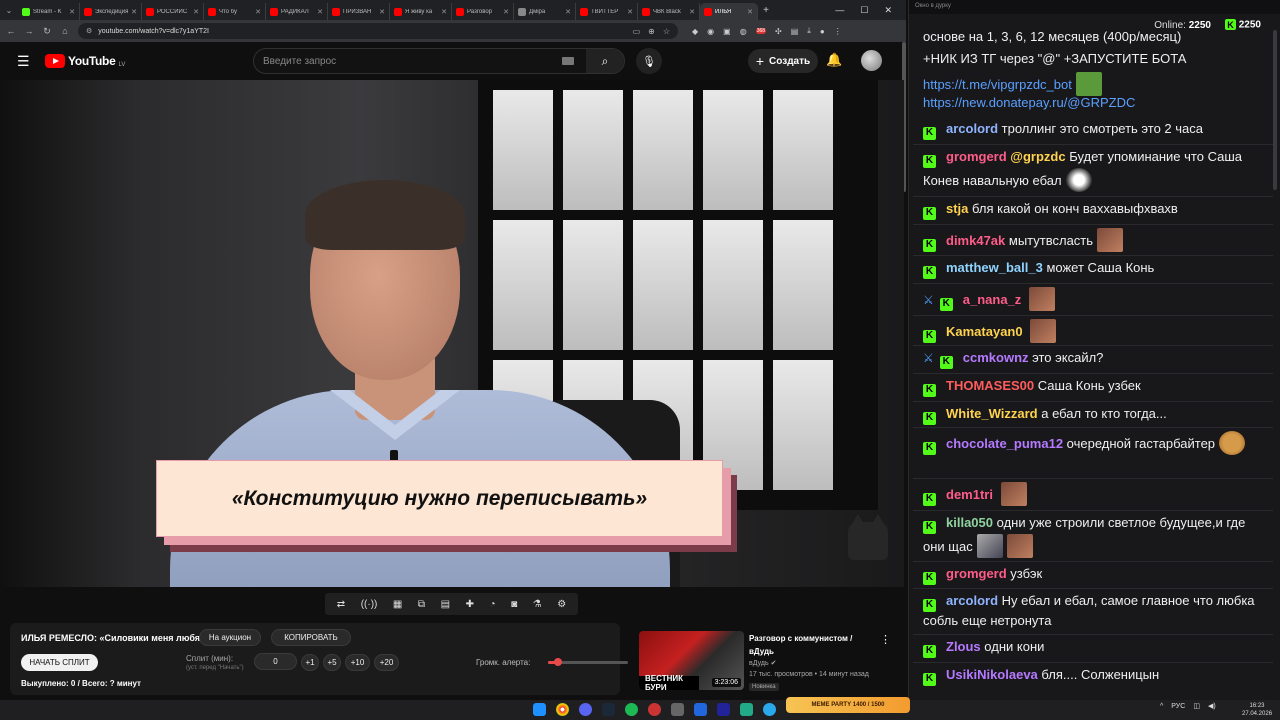 The height and width of the screenshot is (720, 1280). What do you see at coordinates (992, 299) in the screenshot?
I see `chat-username: a_nana_z` at bounding box center [992, 299].